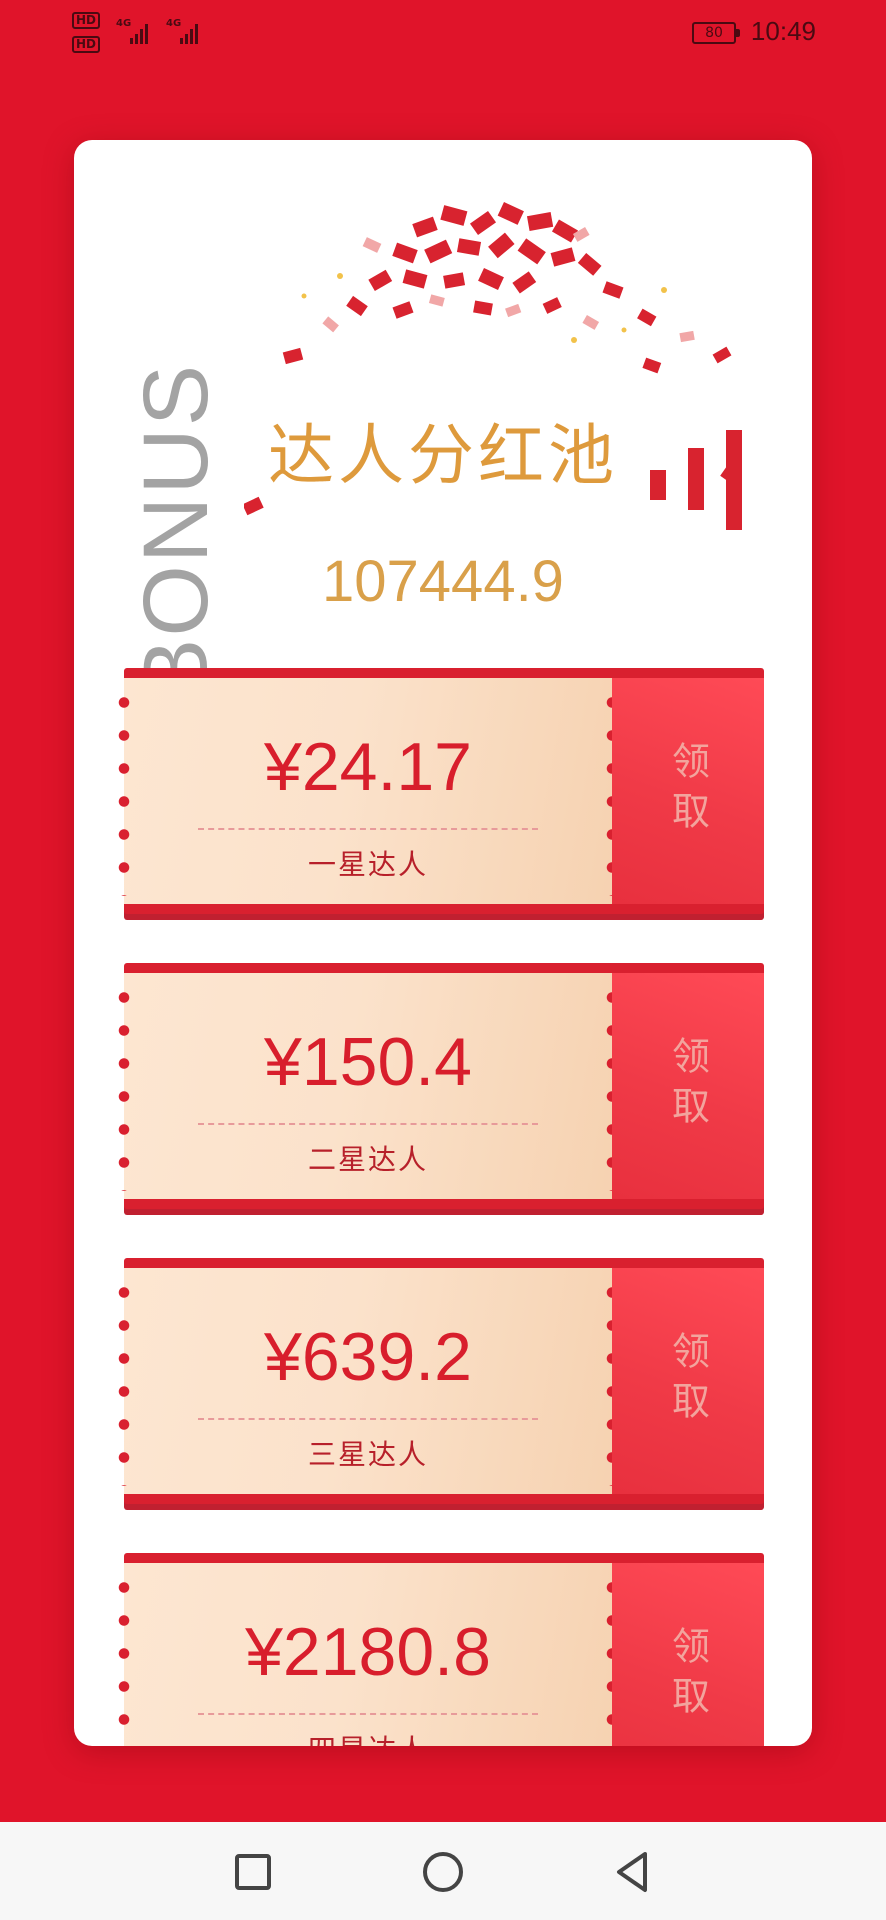  What do you see at coordinates (783, 31) in the screenshot?
I see `status-time: 10:49` at bounding box center [783, 31].